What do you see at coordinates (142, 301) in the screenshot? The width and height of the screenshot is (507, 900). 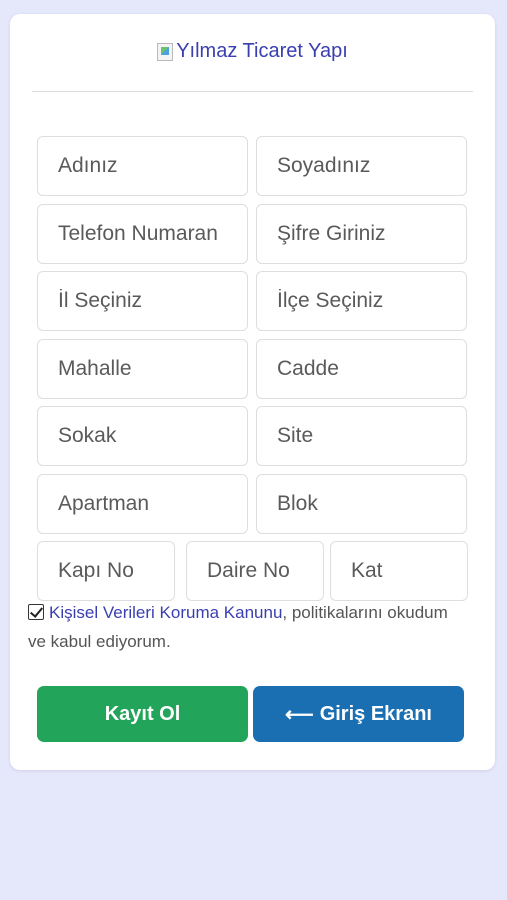 I see `province-select` at bounding box center [142, 301].